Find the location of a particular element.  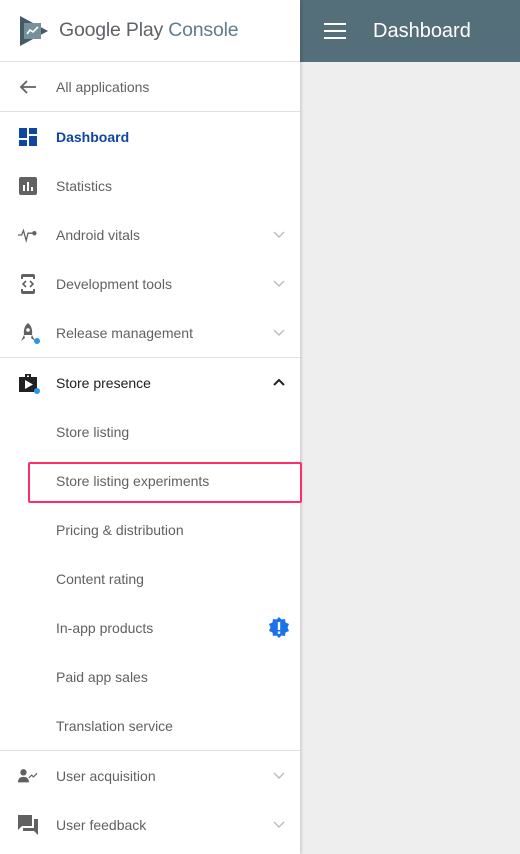

subnav-paid-app-sales: Paid app sales is located at coordinates (150, 676).